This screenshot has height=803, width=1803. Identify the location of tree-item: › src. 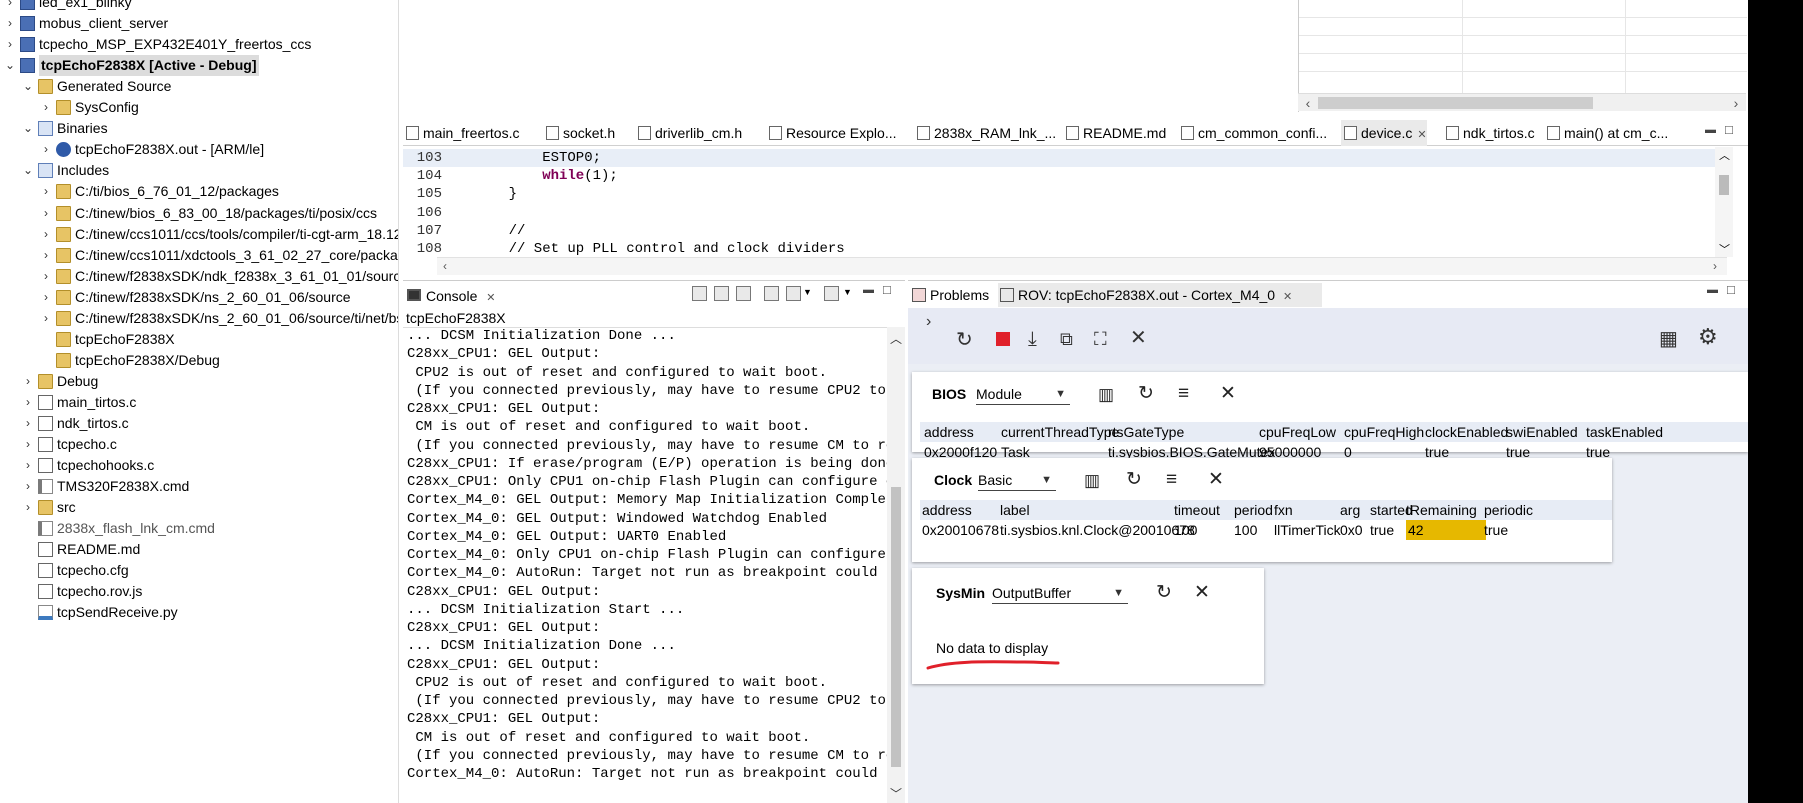
(199, 507).